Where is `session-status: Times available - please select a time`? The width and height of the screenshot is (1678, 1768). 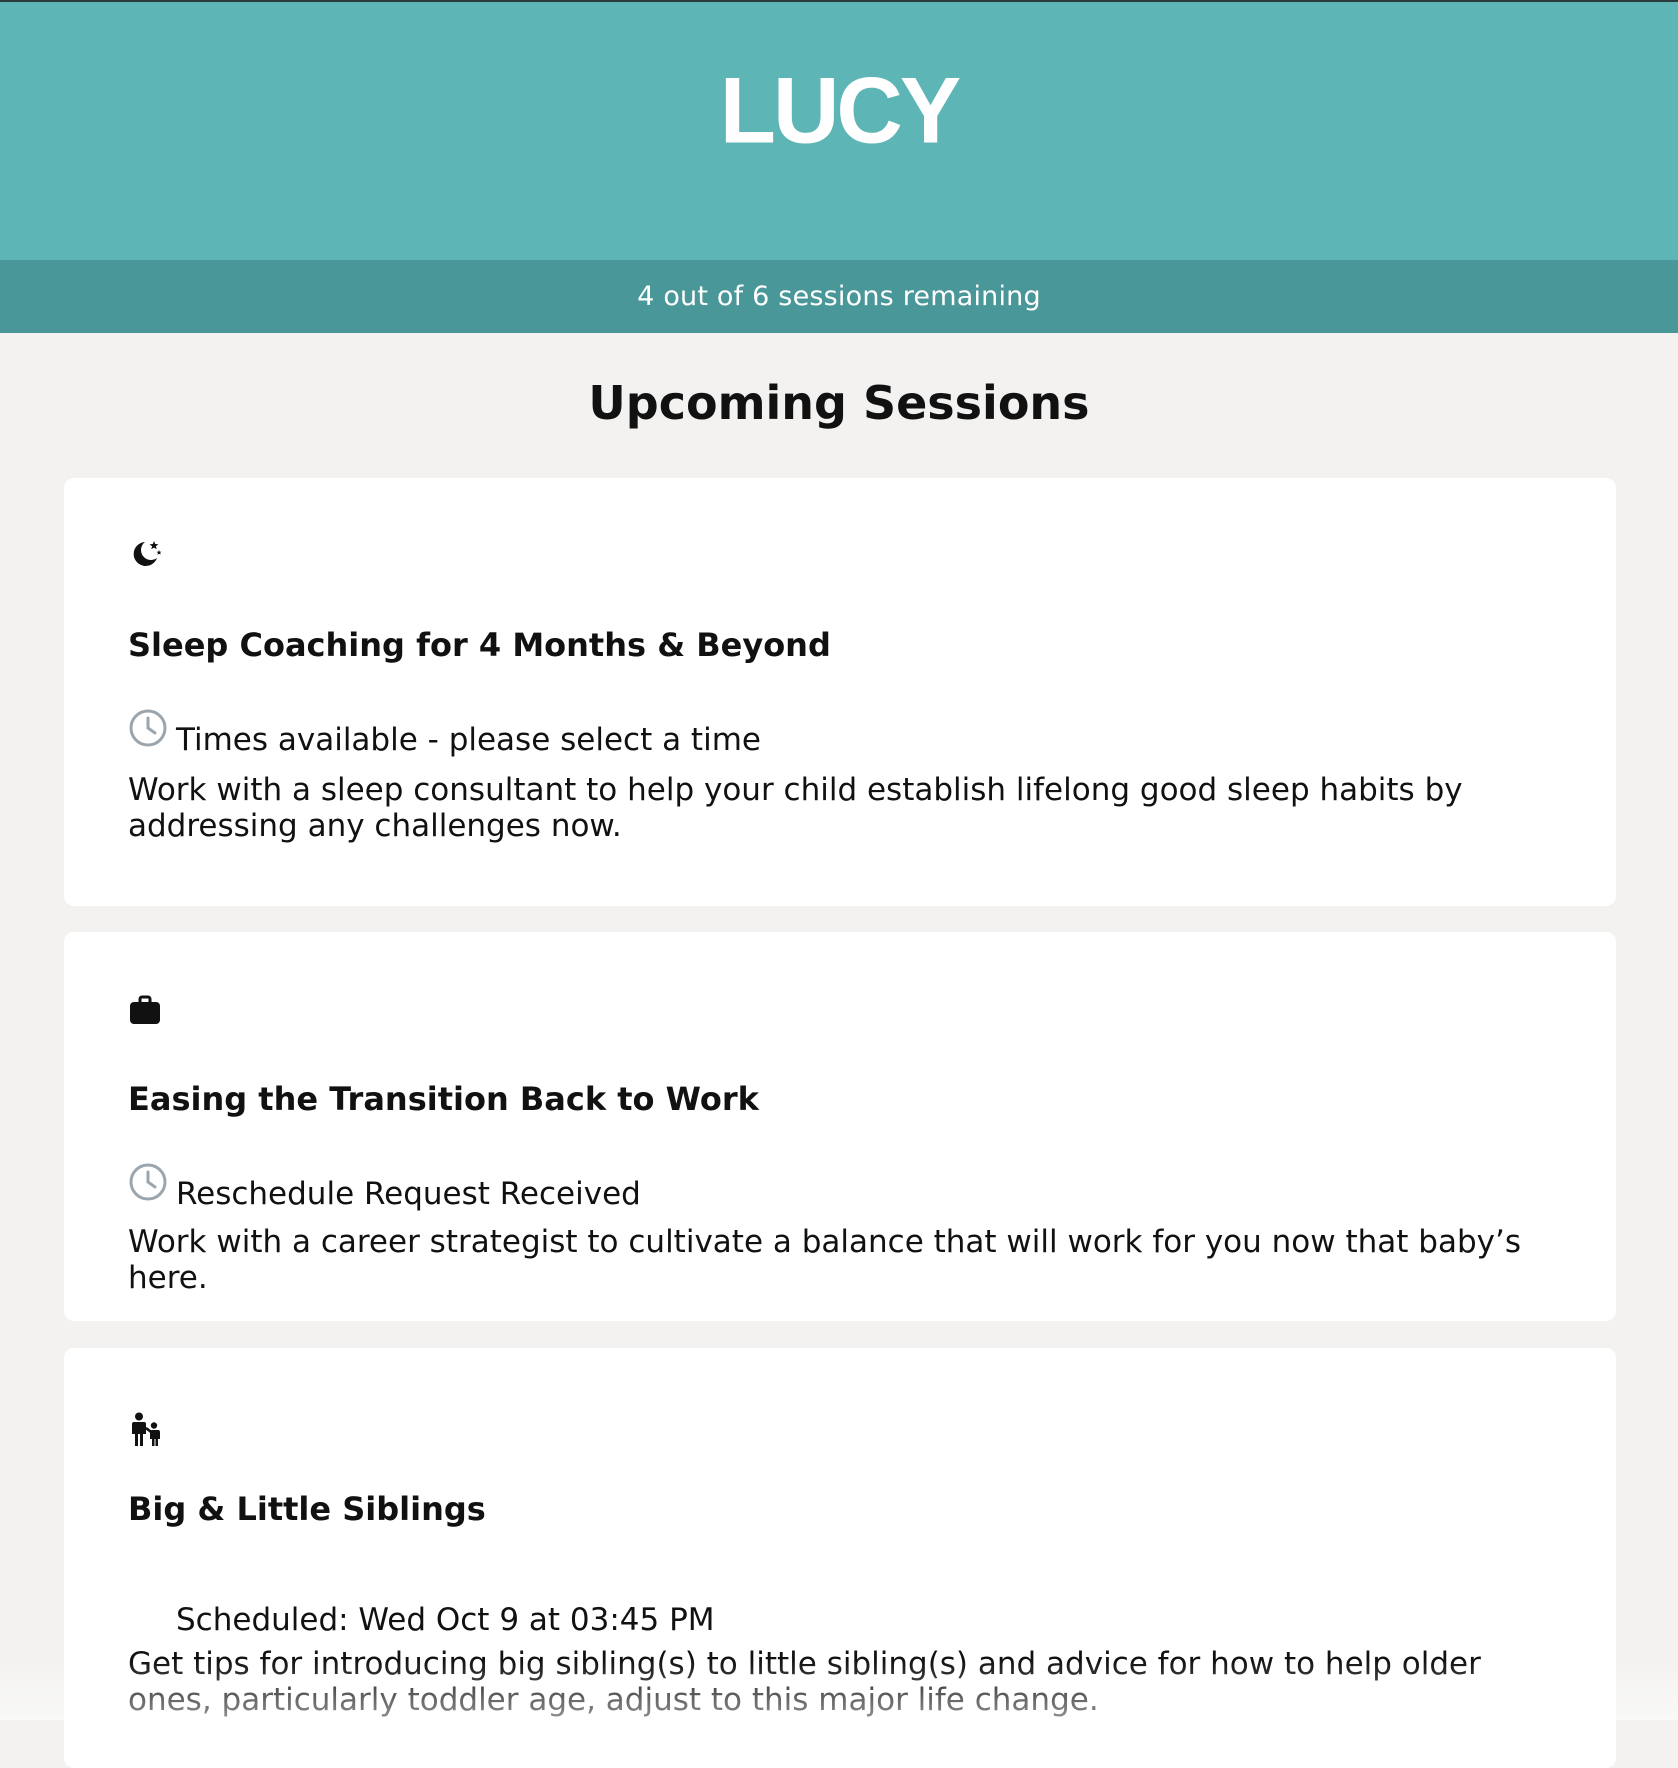
session-status: Times available - please select a time is located at coordinates (444, 733).